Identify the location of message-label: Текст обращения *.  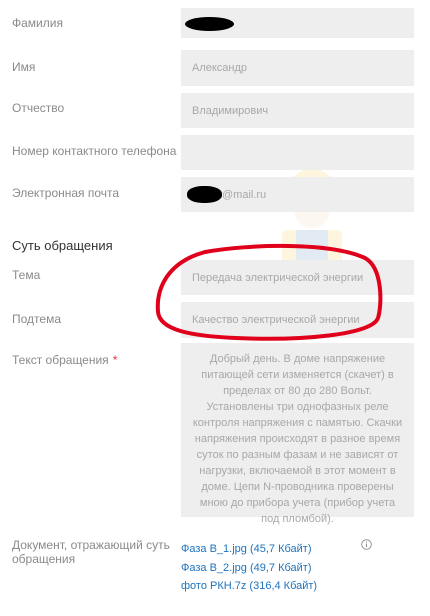
(64, 360).